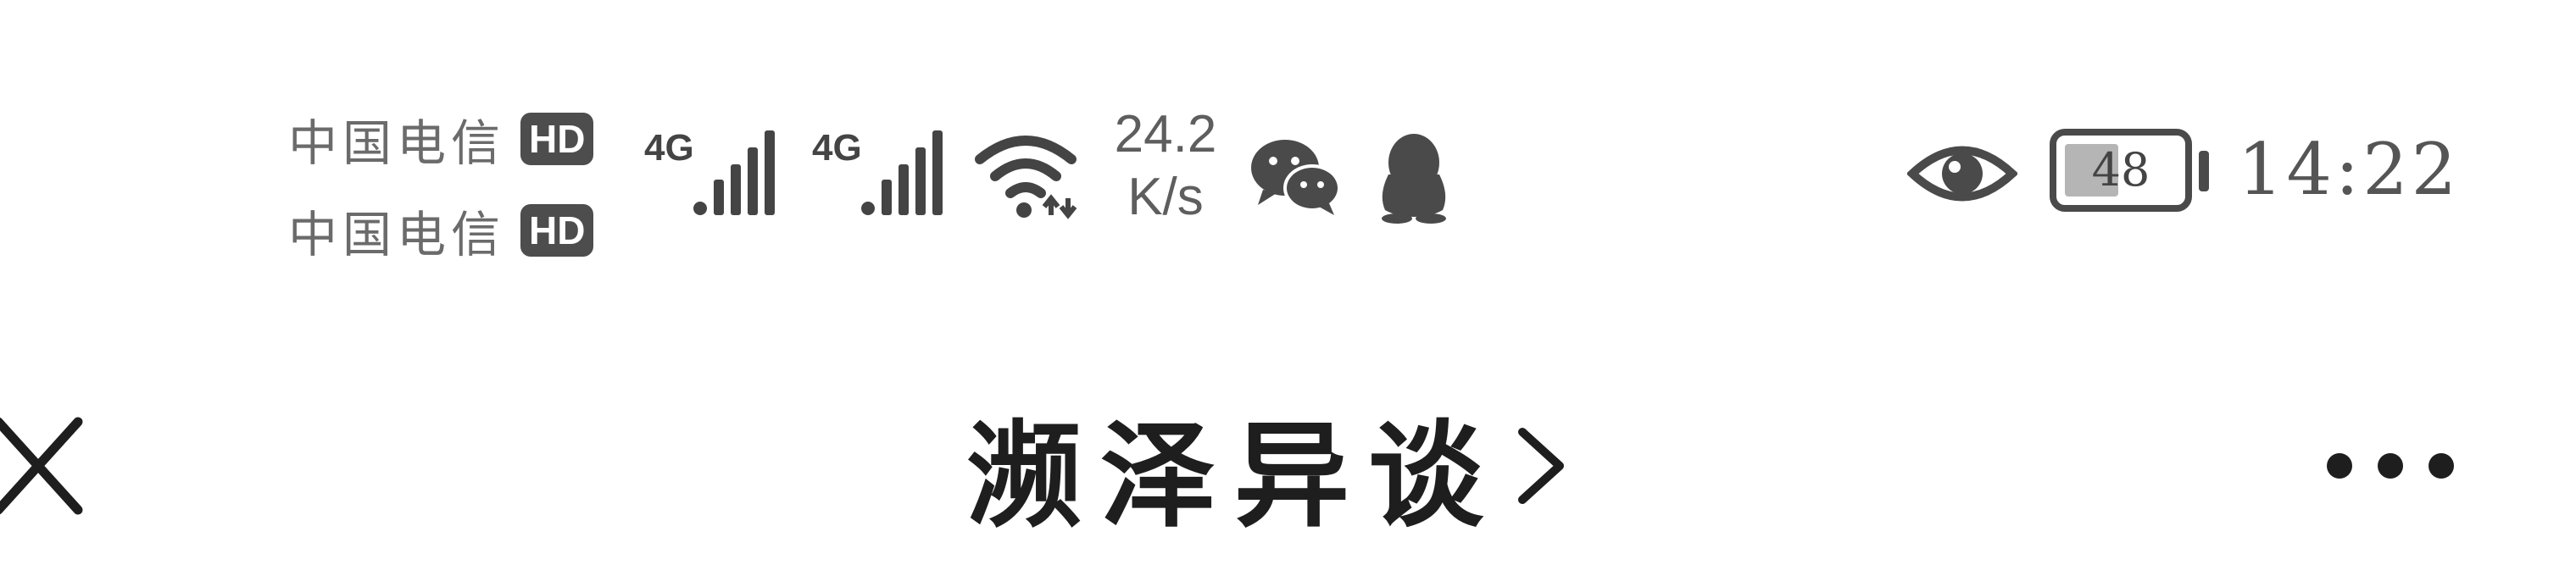 Image resolution: width=2576 pixels, height=587 pixels. Describe the element at coordinates (1962, 174) in the screenshot. I see `eye-icon` at that location.